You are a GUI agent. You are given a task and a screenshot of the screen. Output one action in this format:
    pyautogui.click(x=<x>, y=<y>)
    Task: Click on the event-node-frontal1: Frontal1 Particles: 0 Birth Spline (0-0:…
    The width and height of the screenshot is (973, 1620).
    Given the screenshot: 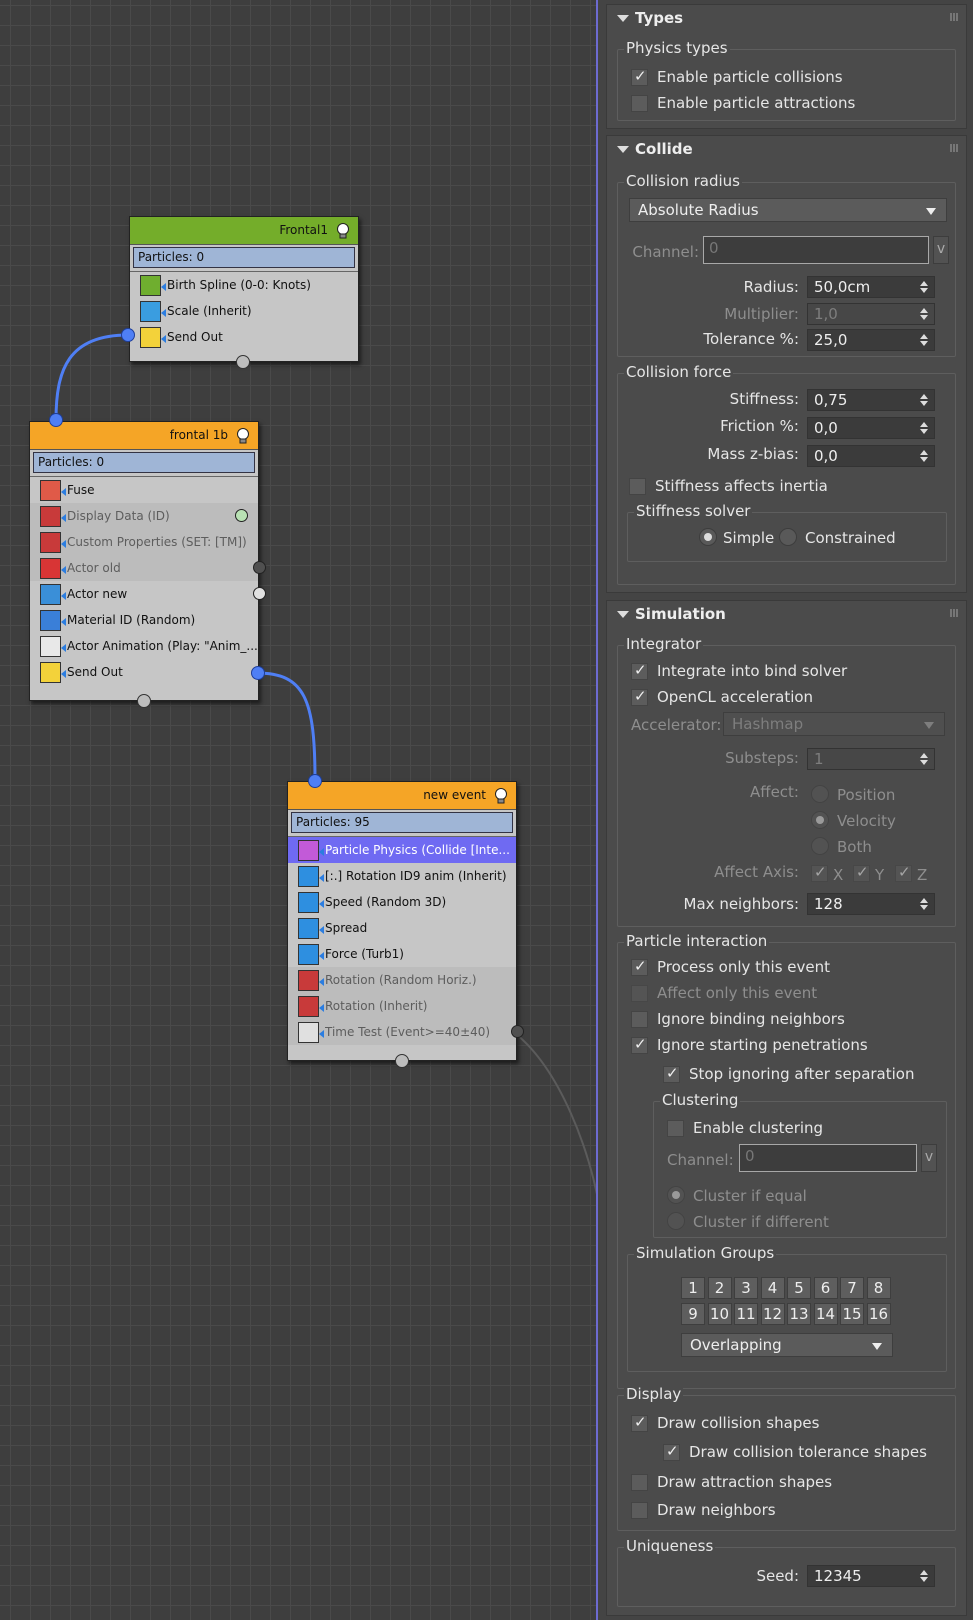 What is the action you would take?
    pyautogui.click(x=244, y=289)
    